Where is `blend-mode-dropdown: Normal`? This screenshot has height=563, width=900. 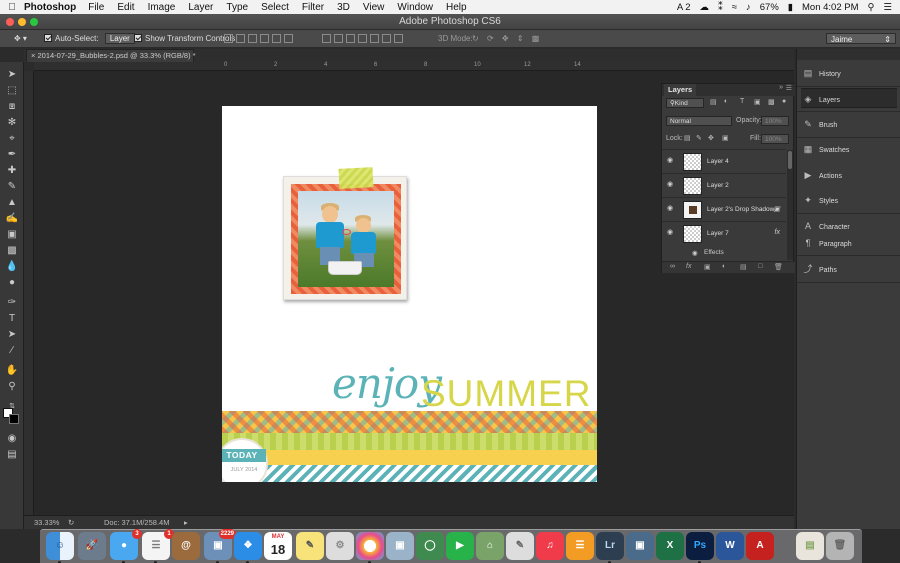
blend-mode-dropdown: Normal is located at coordinates (699, 121).